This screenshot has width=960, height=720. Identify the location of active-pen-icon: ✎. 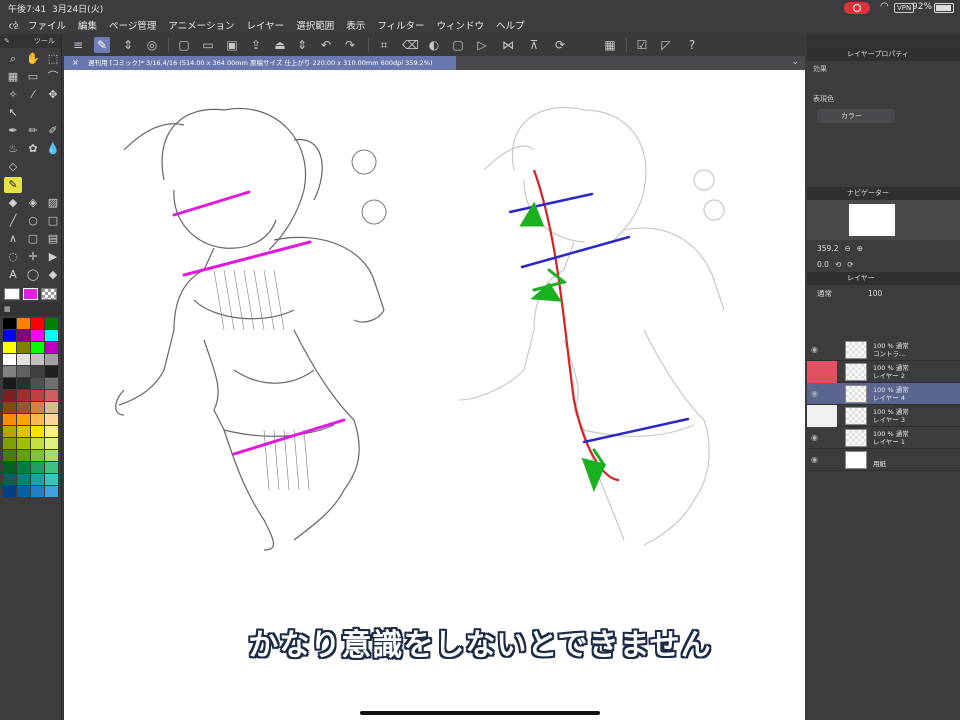
(13, 185).